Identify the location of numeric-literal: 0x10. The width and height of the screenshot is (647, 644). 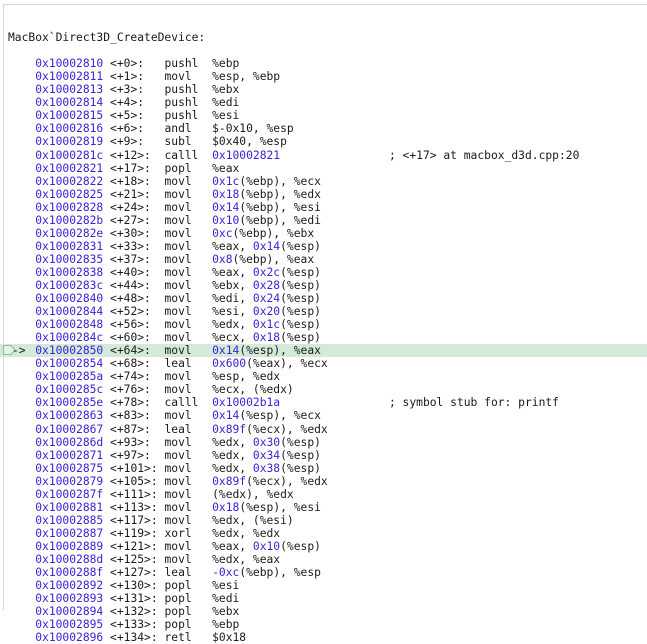
(266, 546).